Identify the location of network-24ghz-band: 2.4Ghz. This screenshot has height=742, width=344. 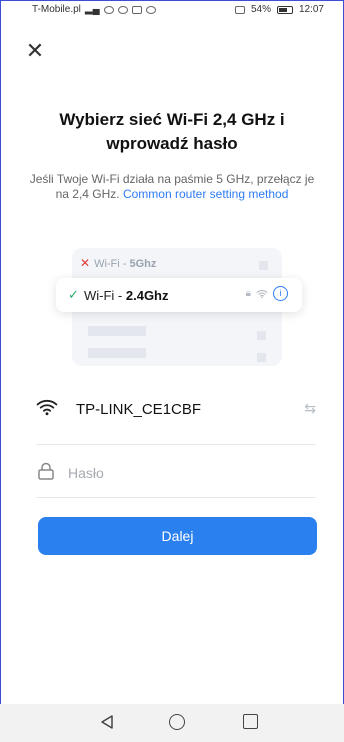
(147, 295).